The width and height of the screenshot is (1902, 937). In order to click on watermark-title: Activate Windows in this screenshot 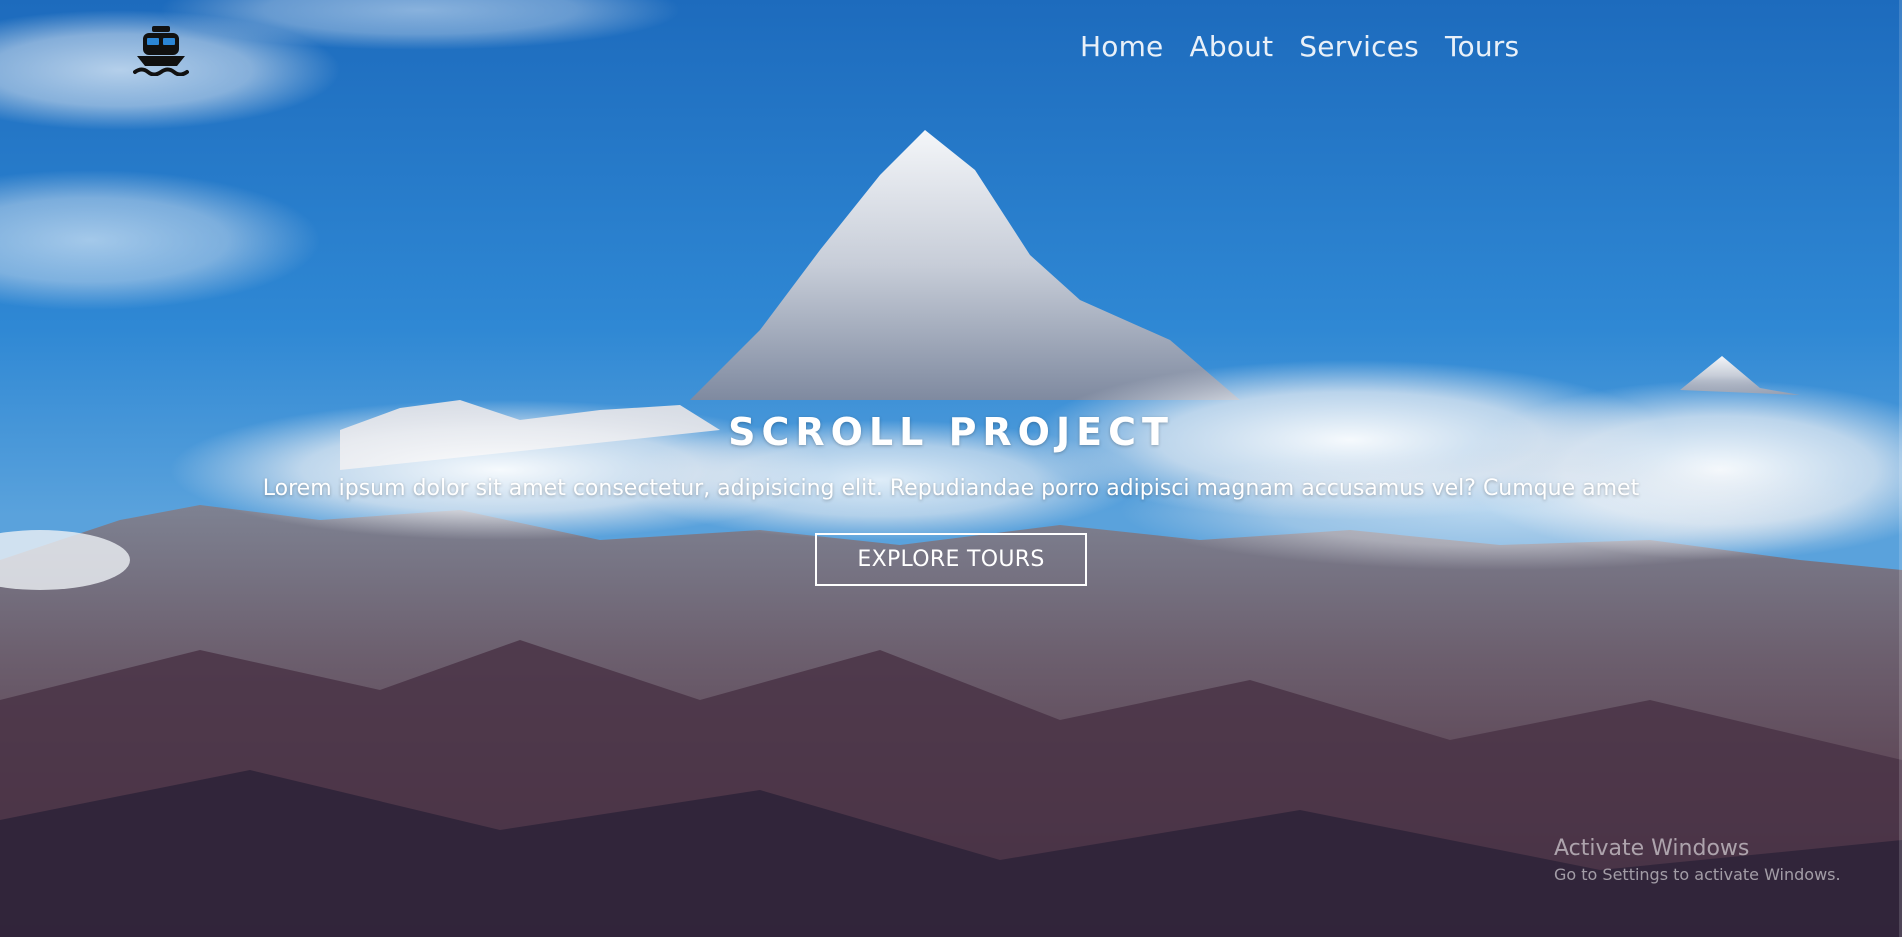, I will do `click(1652, 848)`.